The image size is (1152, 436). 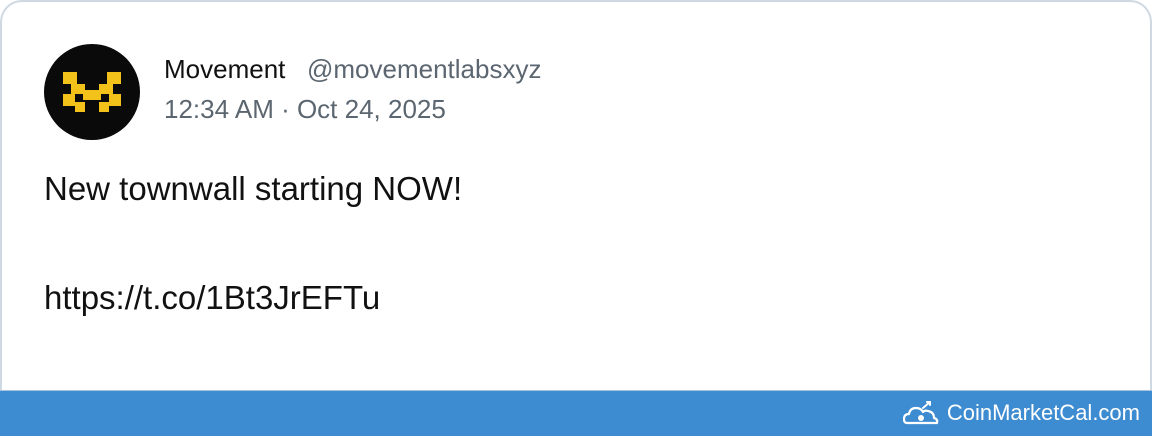 I want to click on avatar, so click(x=92, y=92).